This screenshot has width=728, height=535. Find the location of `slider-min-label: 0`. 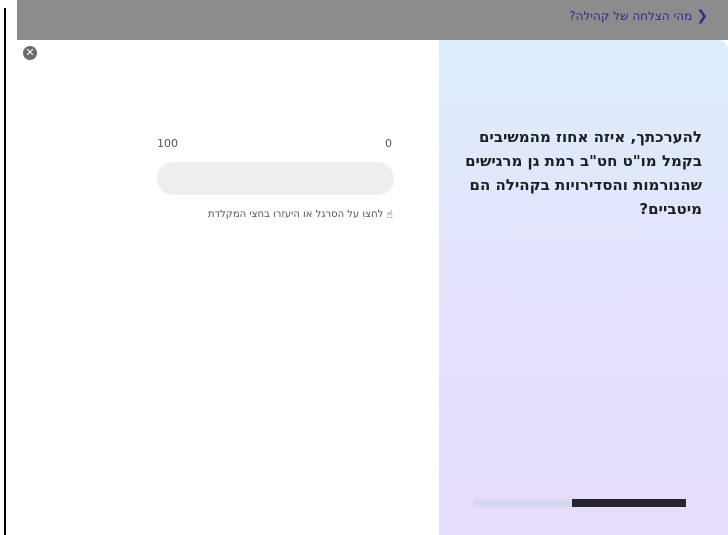

slider-min-label: 0 is located at coordinates (388, 143).